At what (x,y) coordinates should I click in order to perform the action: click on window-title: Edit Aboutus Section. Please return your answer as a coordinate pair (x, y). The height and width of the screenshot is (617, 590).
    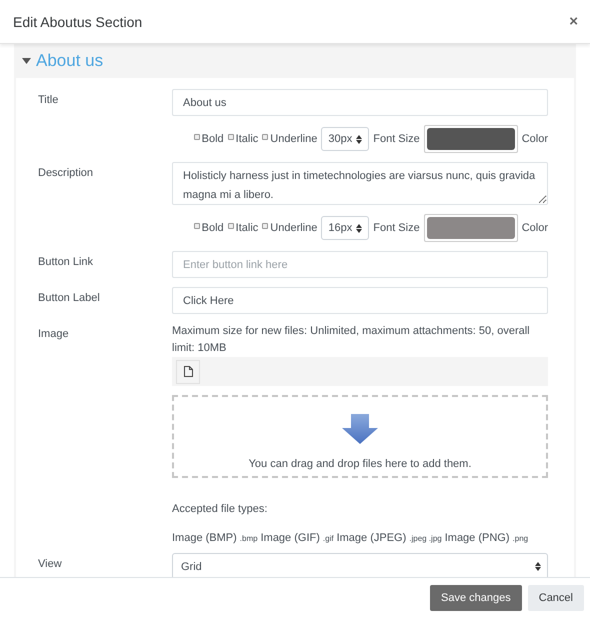
    Looking at the image, I should click on (77, 22).